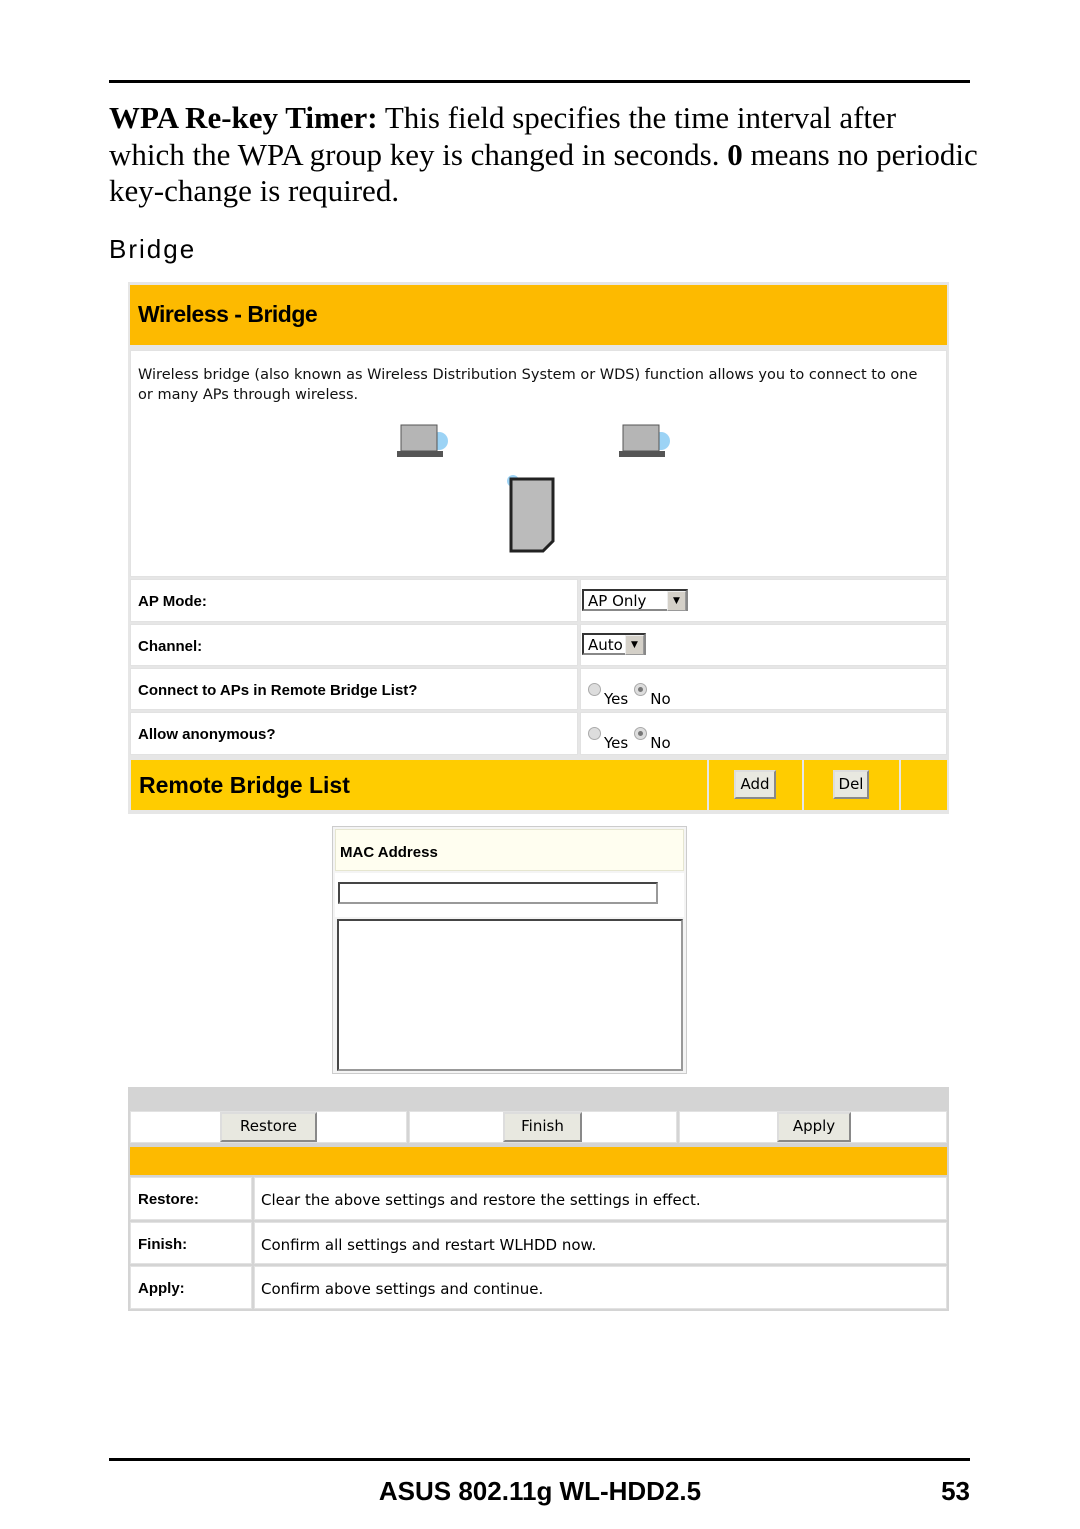 The width and height of the screenshot is (1080, 1529). I want to click on anonymous-radio-group: Yes No, so click(632, 739).